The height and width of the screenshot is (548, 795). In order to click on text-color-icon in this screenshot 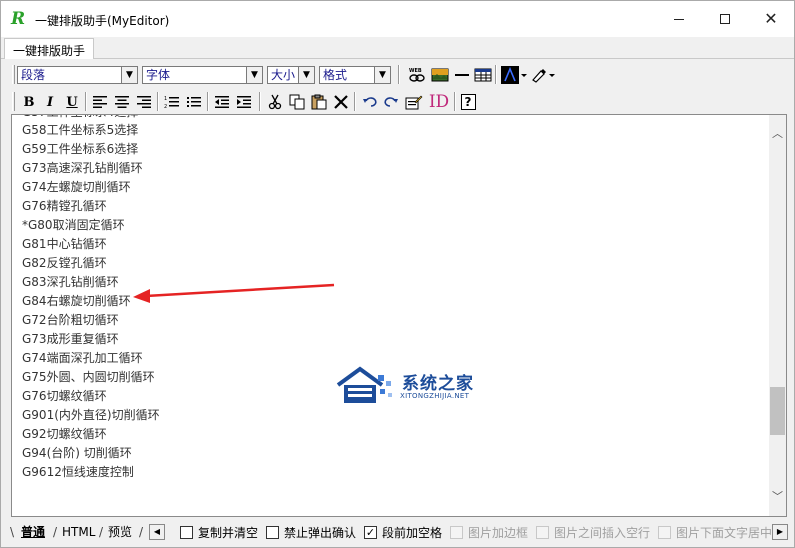, I will do `click(514, 75)`.